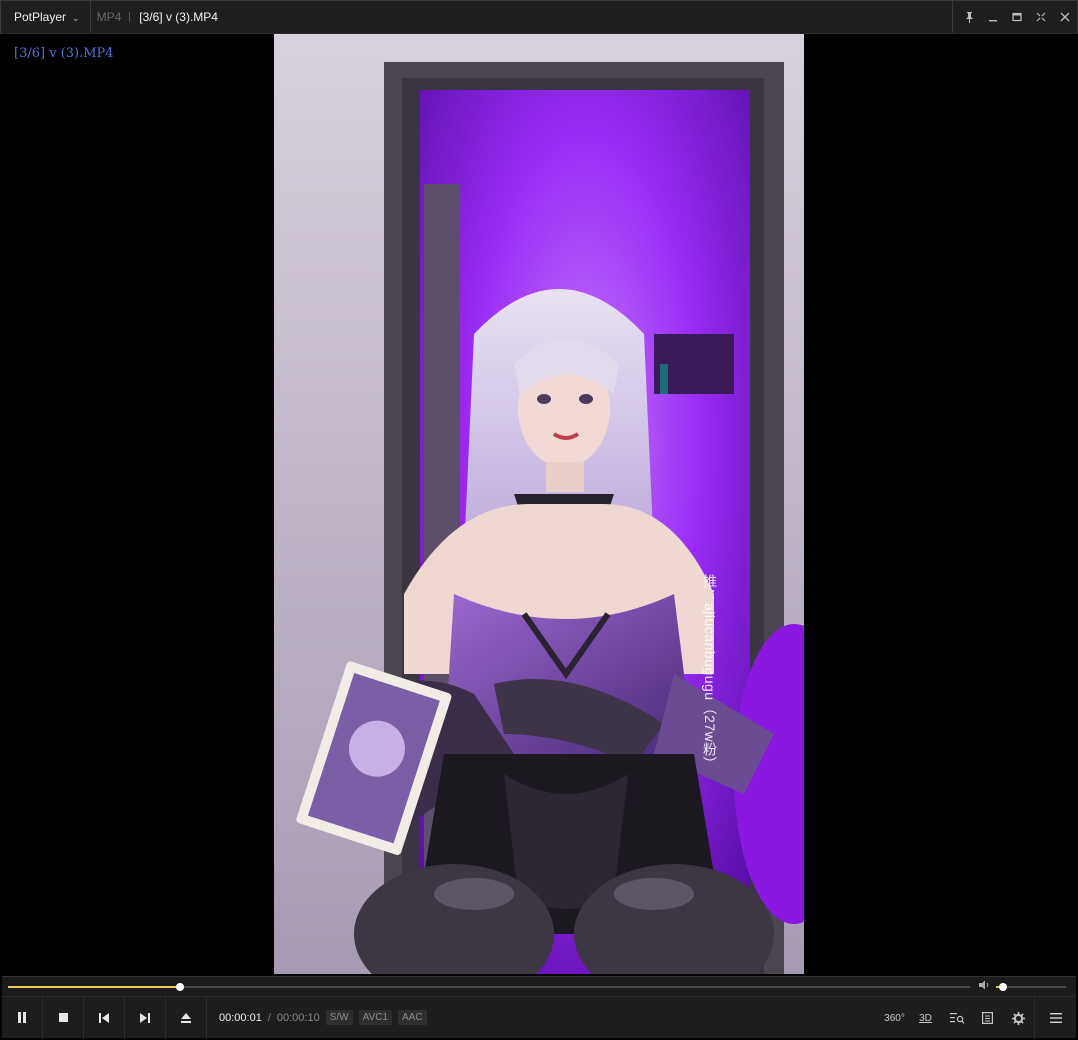  I want to click on fullscreen-icon, so click(1041, 17).